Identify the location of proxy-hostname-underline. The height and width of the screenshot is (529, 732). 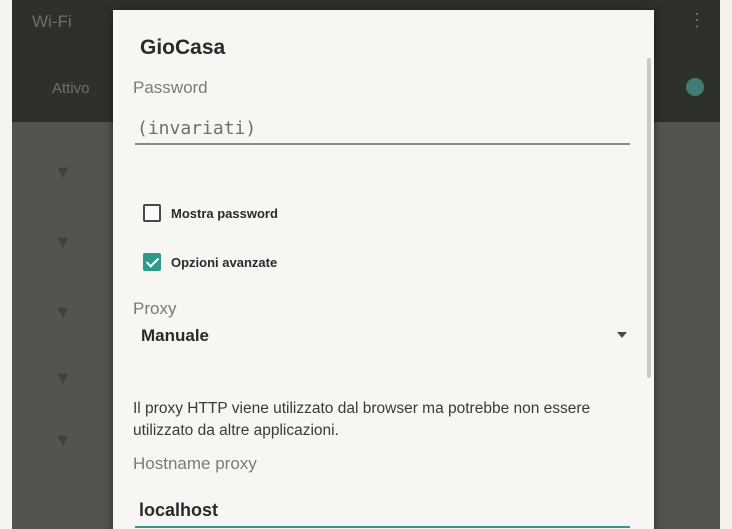
(382, 527).